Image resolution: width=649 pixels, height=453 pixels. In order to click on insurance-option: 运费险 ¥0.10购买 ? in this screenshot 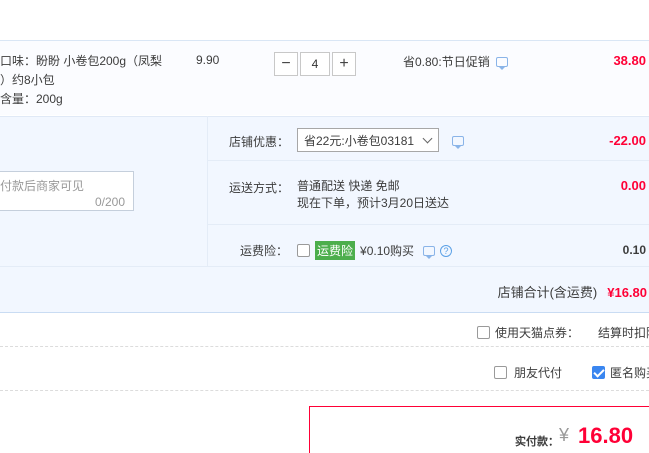, I will do `click(375, 250)`.